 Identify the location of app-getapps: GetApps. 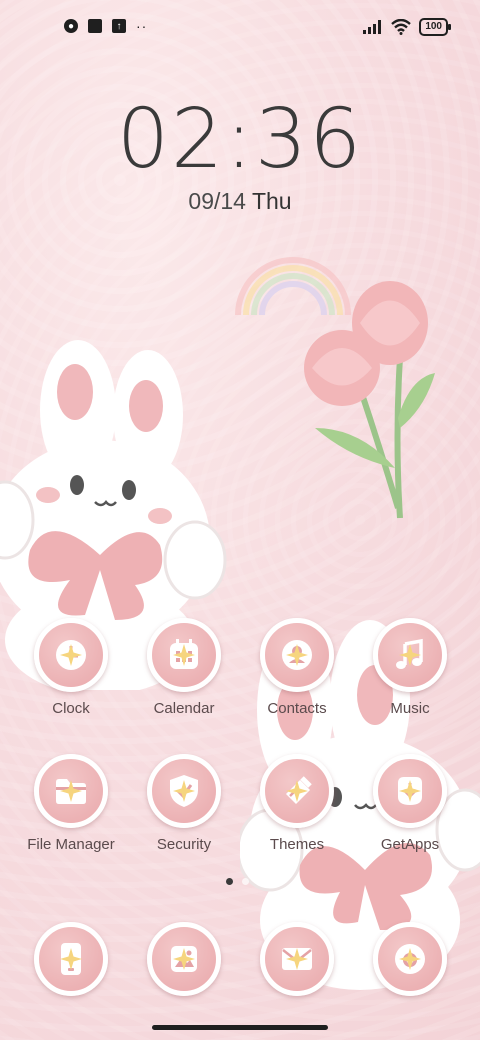
(410, 803).